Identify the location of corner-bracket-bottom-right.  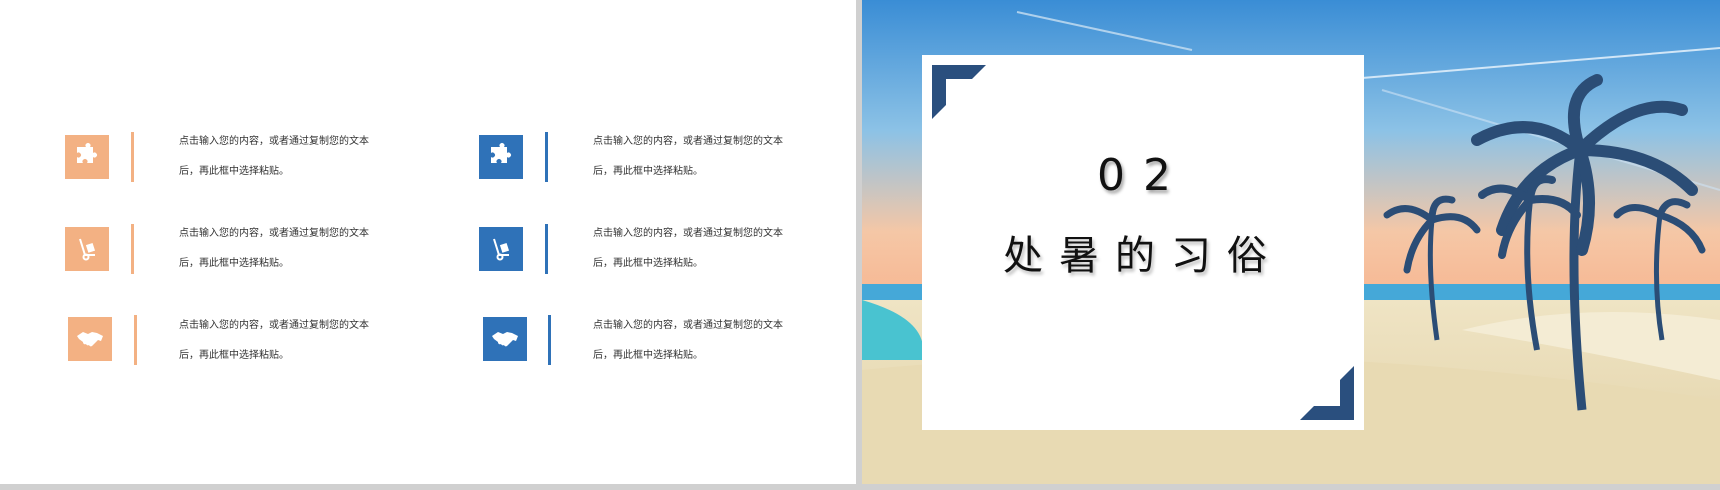
(1327, 393).